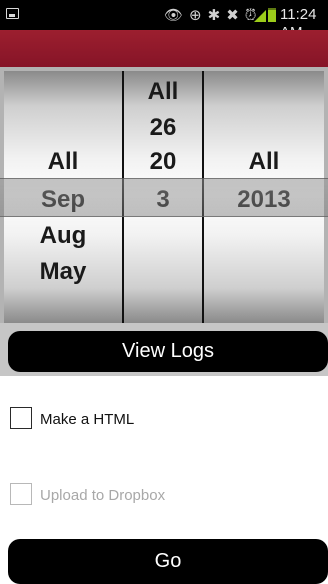 The width and height of the screenshot is (328, 584). What do you see at coordinates (63, 236) in the screenshot?
I see `month-wheel-item: Aug` at bounding box center [63, 236].